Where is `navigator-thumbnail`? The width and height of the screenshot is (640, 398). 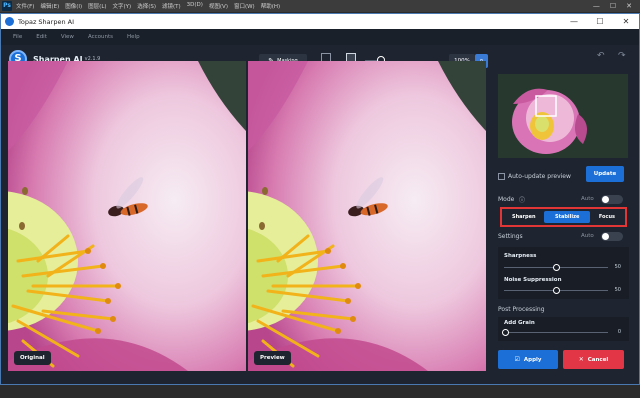
navigator-thumbnail is located at coordinates (563, 116).